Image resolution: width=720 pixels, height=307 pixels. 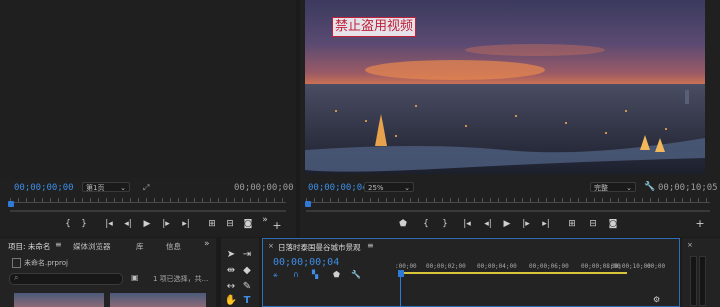 What do you see at coordinates (593, 224) in the screenshot?
I see `extract-icon: ⊟` at bounding box center [593, 224].